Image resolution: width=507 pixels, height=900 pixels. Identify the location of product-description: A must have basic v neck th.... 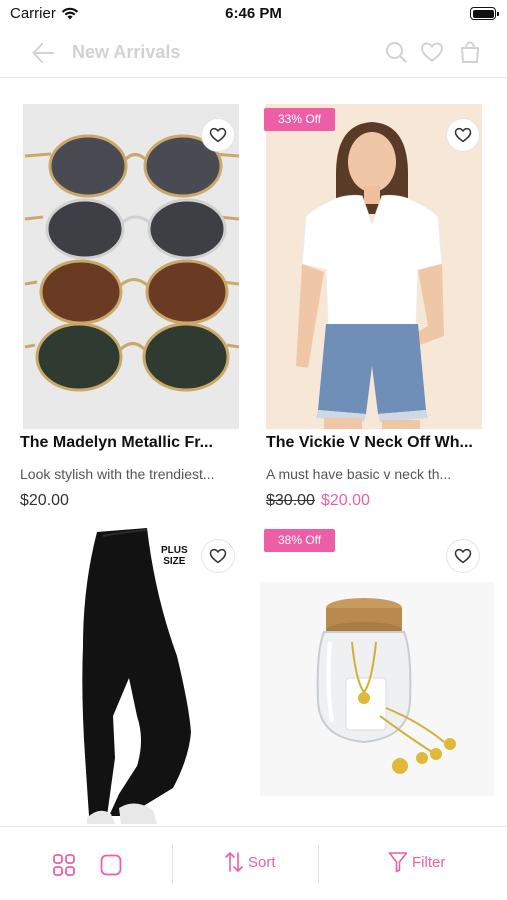
(359, 474).